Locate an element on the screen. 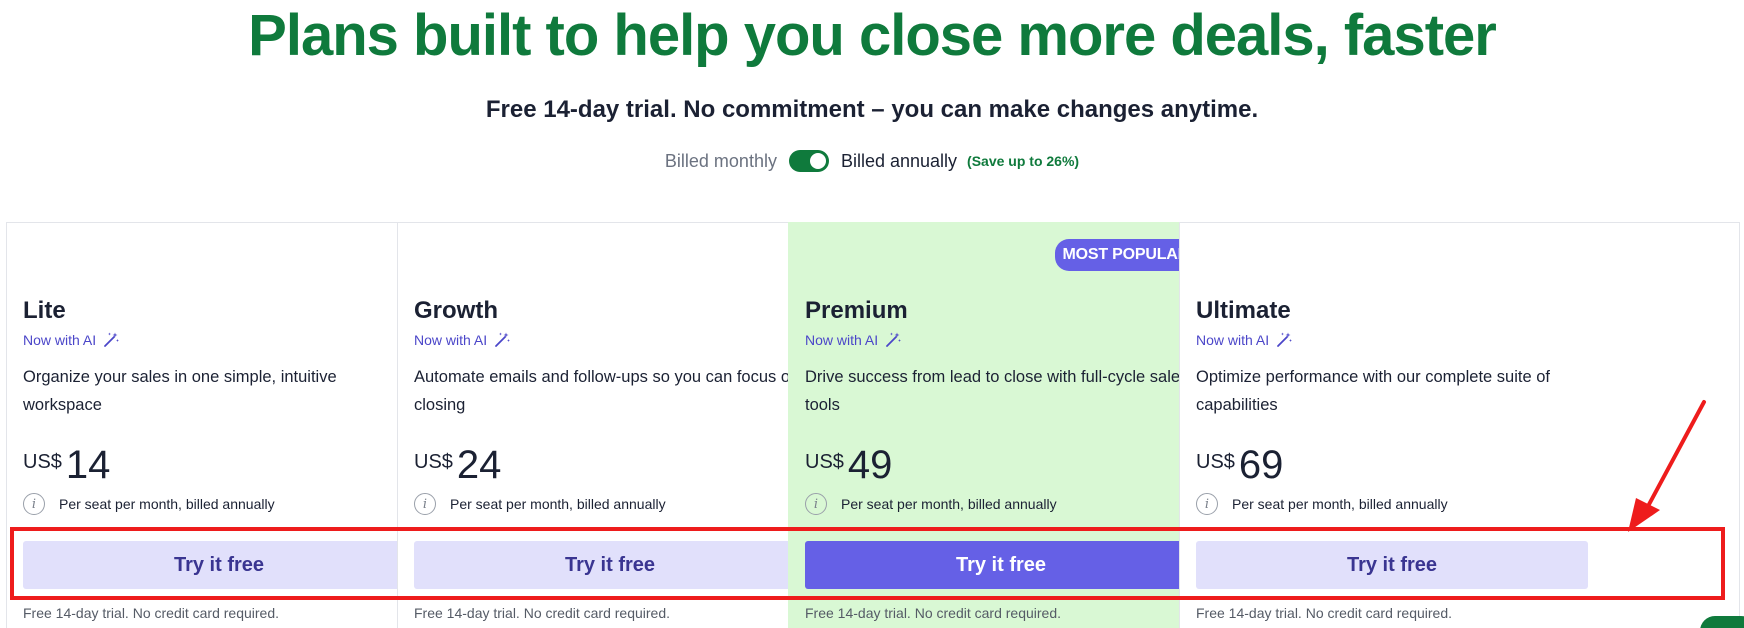  most-popular-badge: MOST POPULAR is located at coordinates (1125, 255).